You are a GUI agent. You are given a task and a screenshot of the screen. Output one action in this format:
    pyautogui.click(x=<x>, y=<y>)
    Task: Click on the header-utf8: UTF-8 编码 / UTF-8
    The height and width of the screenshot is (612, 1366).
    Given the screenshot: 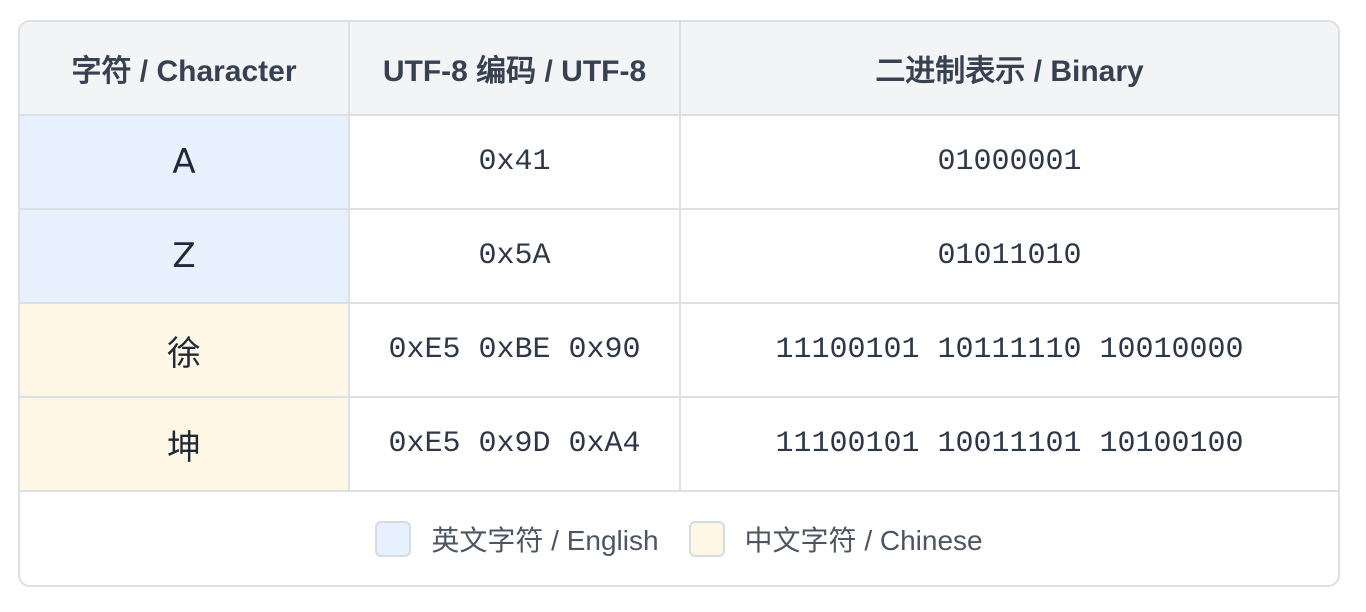 What is the action you would take?
    pyautogui.click(x=515, y=69)
    